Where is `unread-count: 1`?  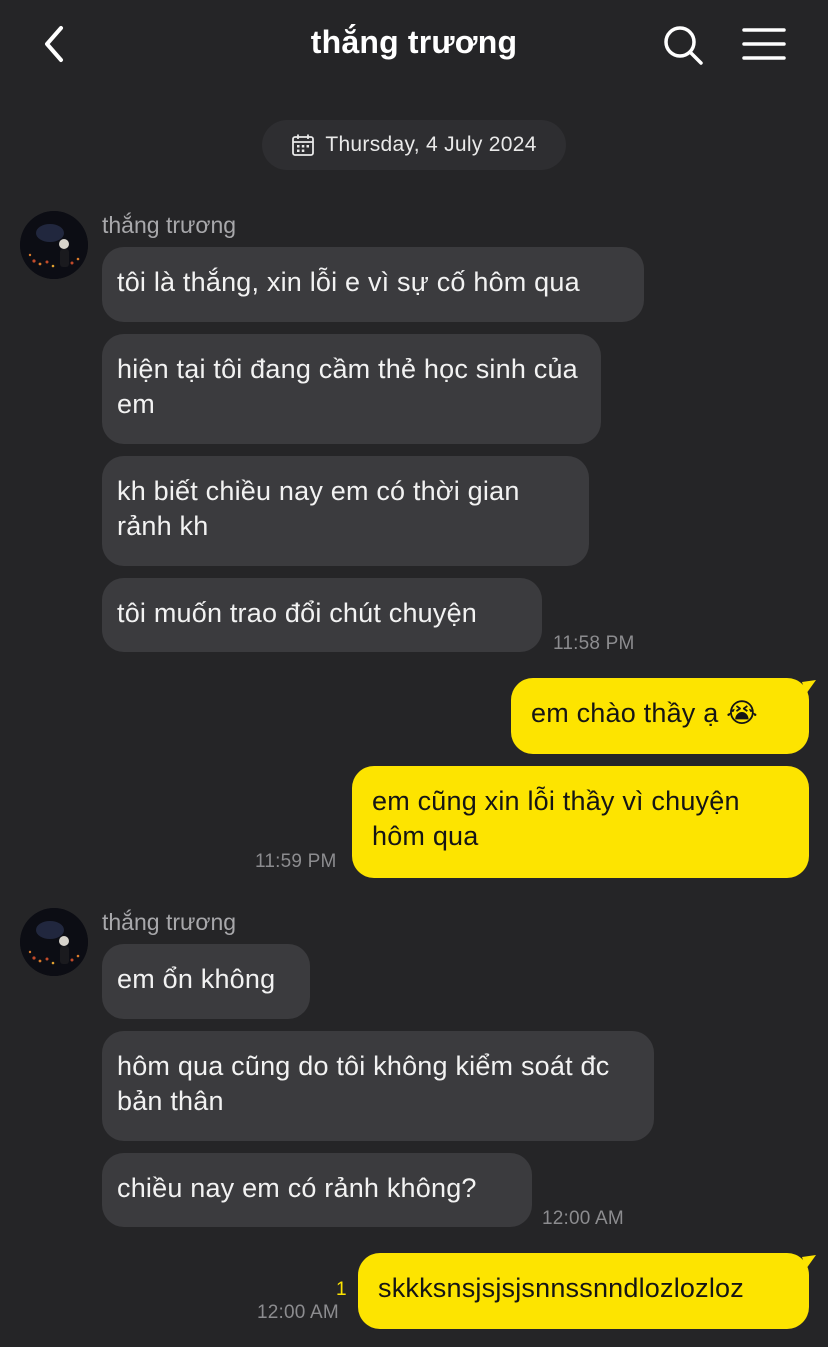 unread-count: 1 is located at coordinates (341, 1289).